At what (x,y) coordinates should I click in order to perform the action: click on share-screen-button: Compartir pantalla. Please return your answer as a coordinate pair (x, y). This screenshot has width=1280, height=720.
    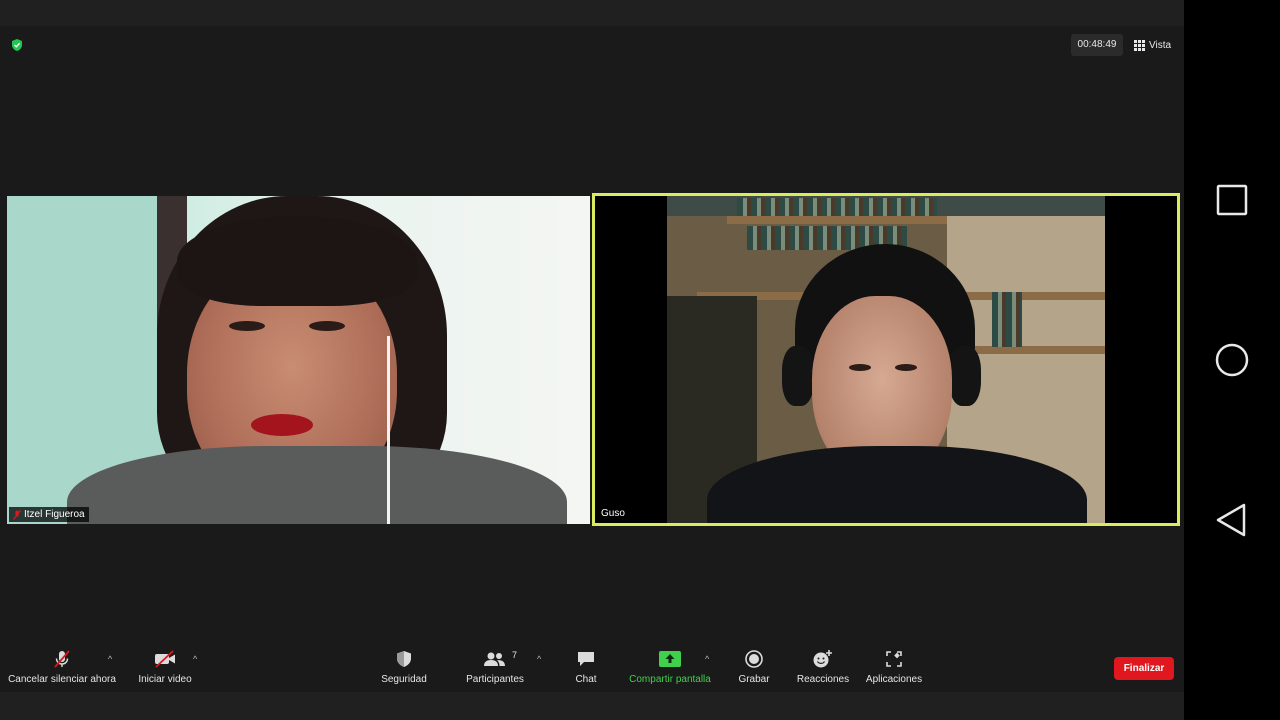
    Looking at the image, I should click on (670, 670).